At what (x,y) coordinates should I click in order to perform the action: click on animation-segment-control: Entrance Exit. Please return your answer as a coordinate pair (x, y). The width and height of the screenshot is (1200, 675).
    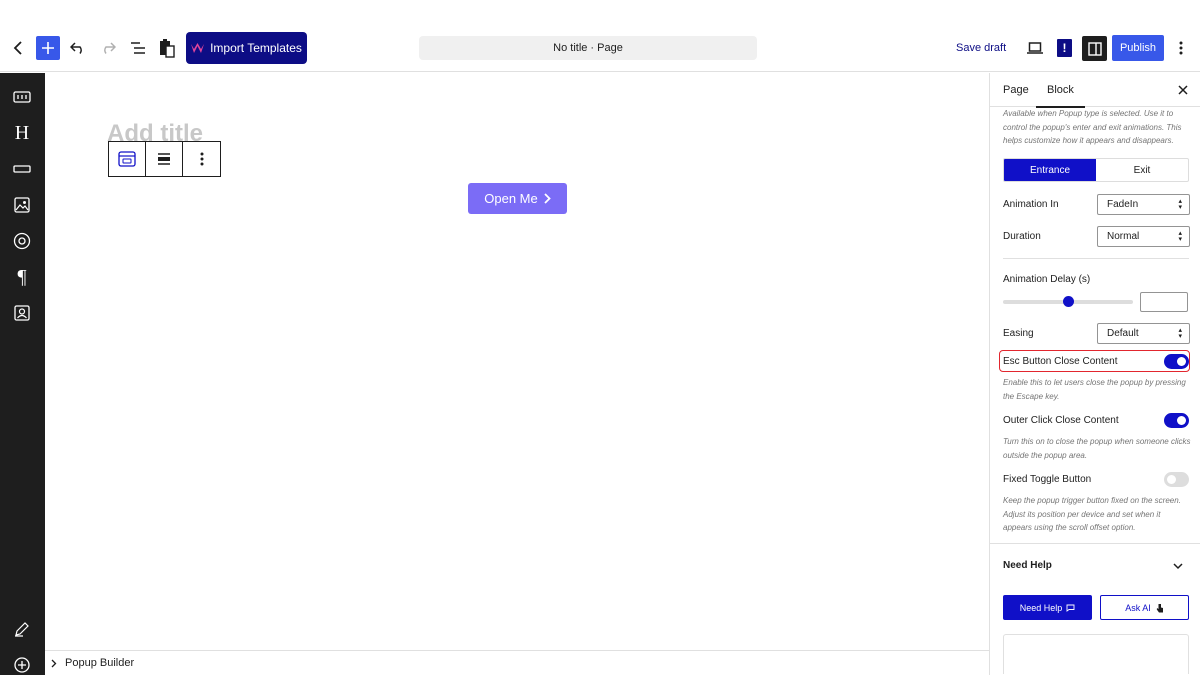
    Looking at the image, I should click on (1096, 170).